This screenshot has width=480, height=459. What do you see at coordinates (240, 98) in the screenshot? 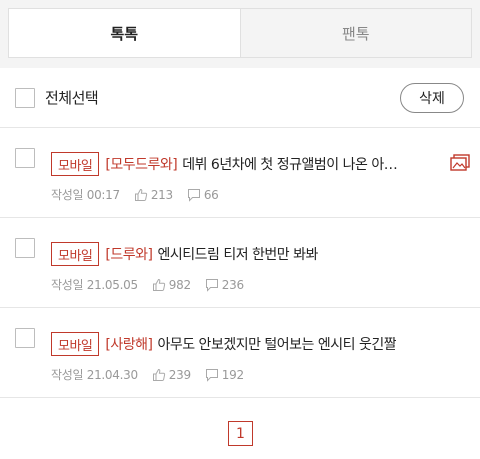
I see `list-toolbar: 전체선택 삭제` at bounding box center [240, 98].